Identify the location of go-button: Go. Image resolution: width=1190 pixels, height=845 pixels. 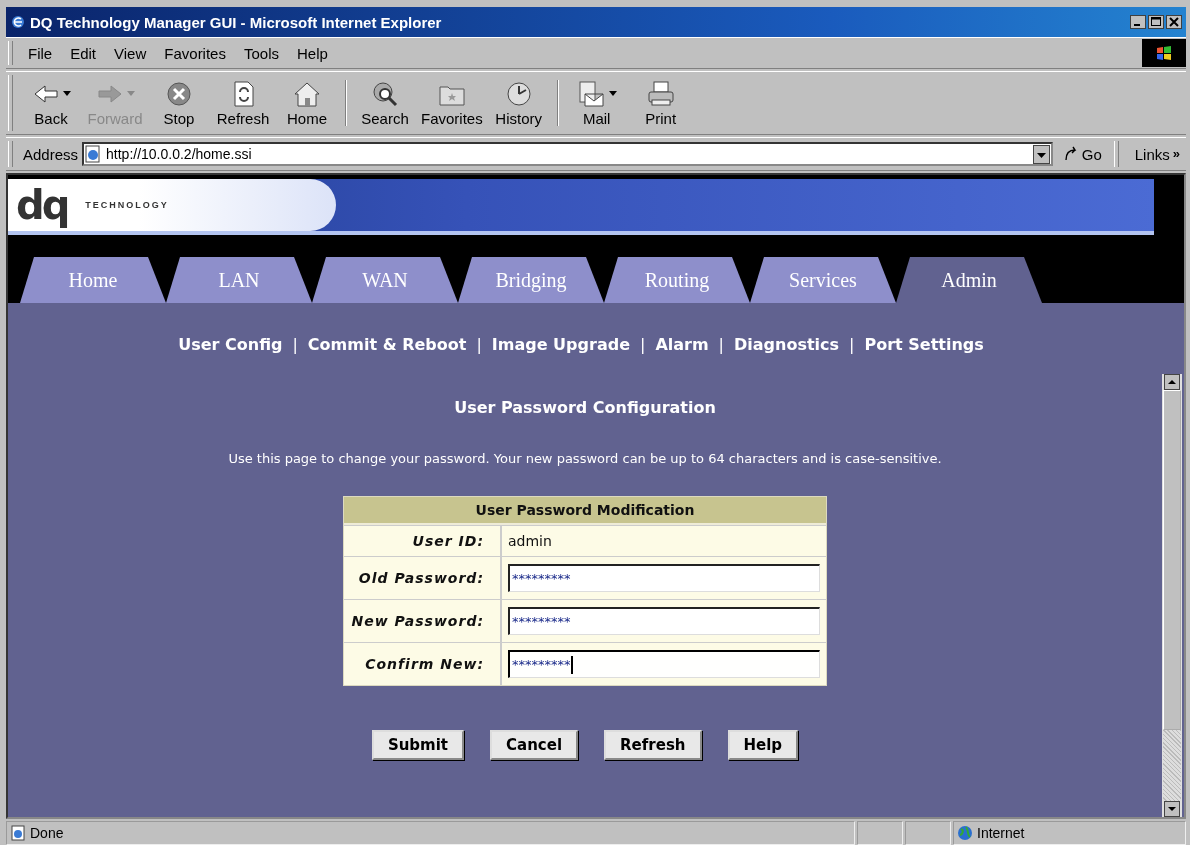
(1082, 154).